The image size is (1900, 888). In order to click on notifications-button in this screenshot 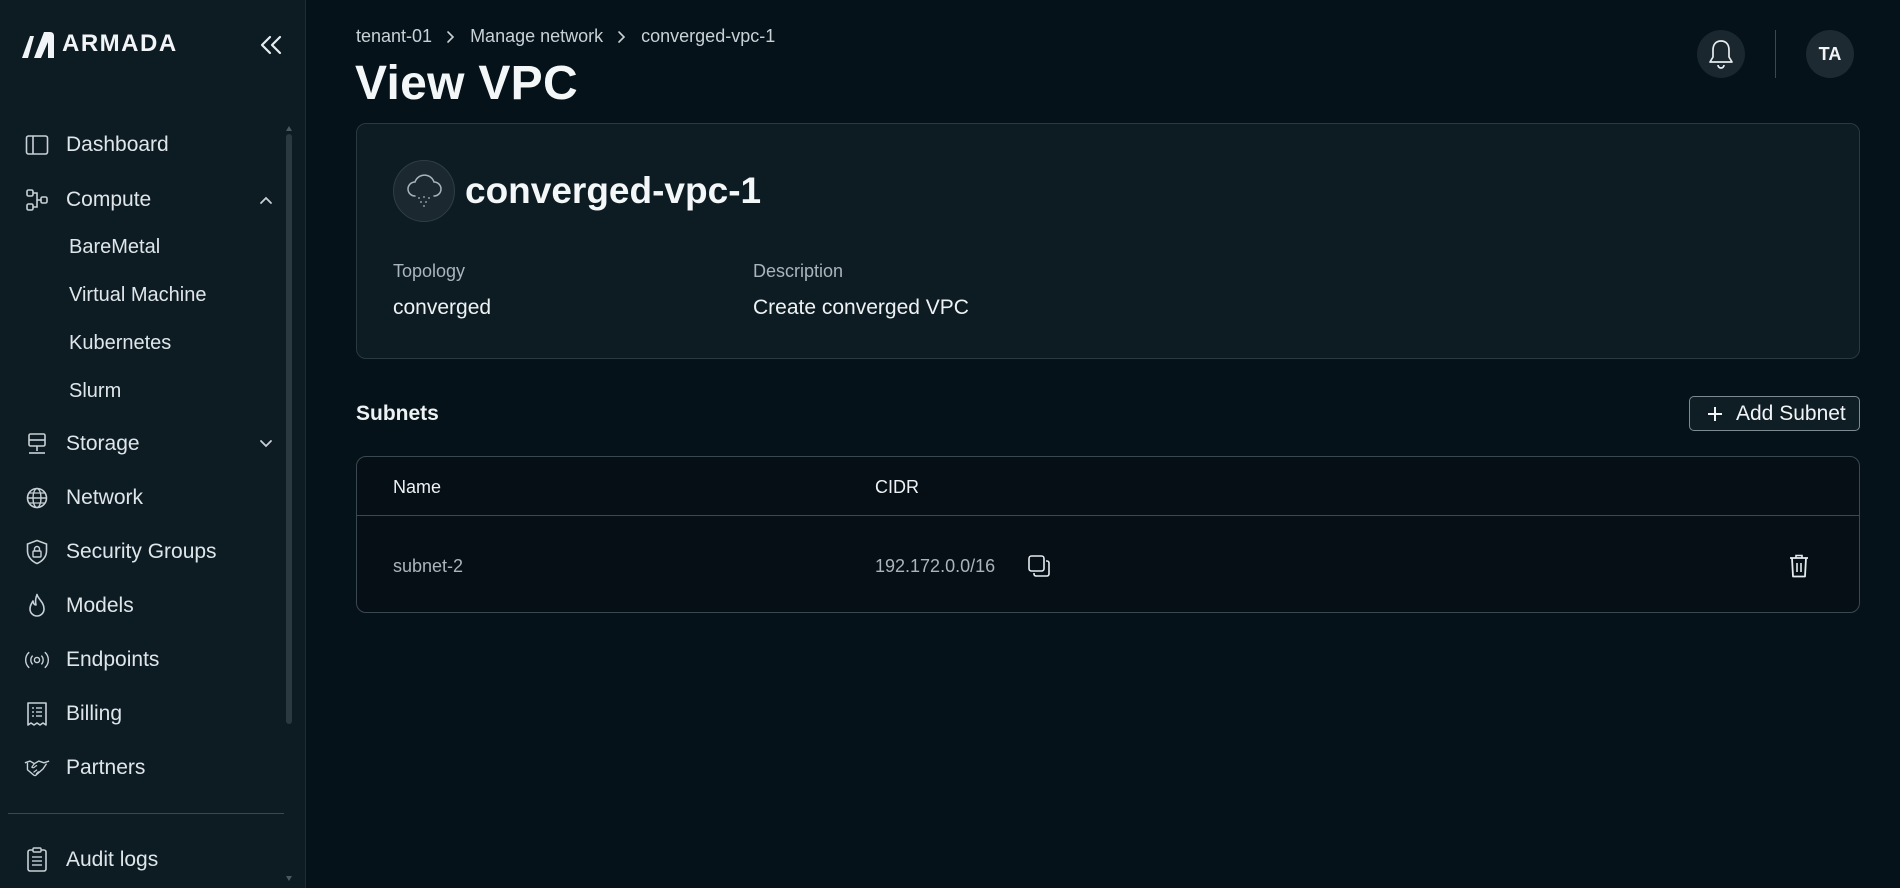, I will do `click(1721, 54)`.